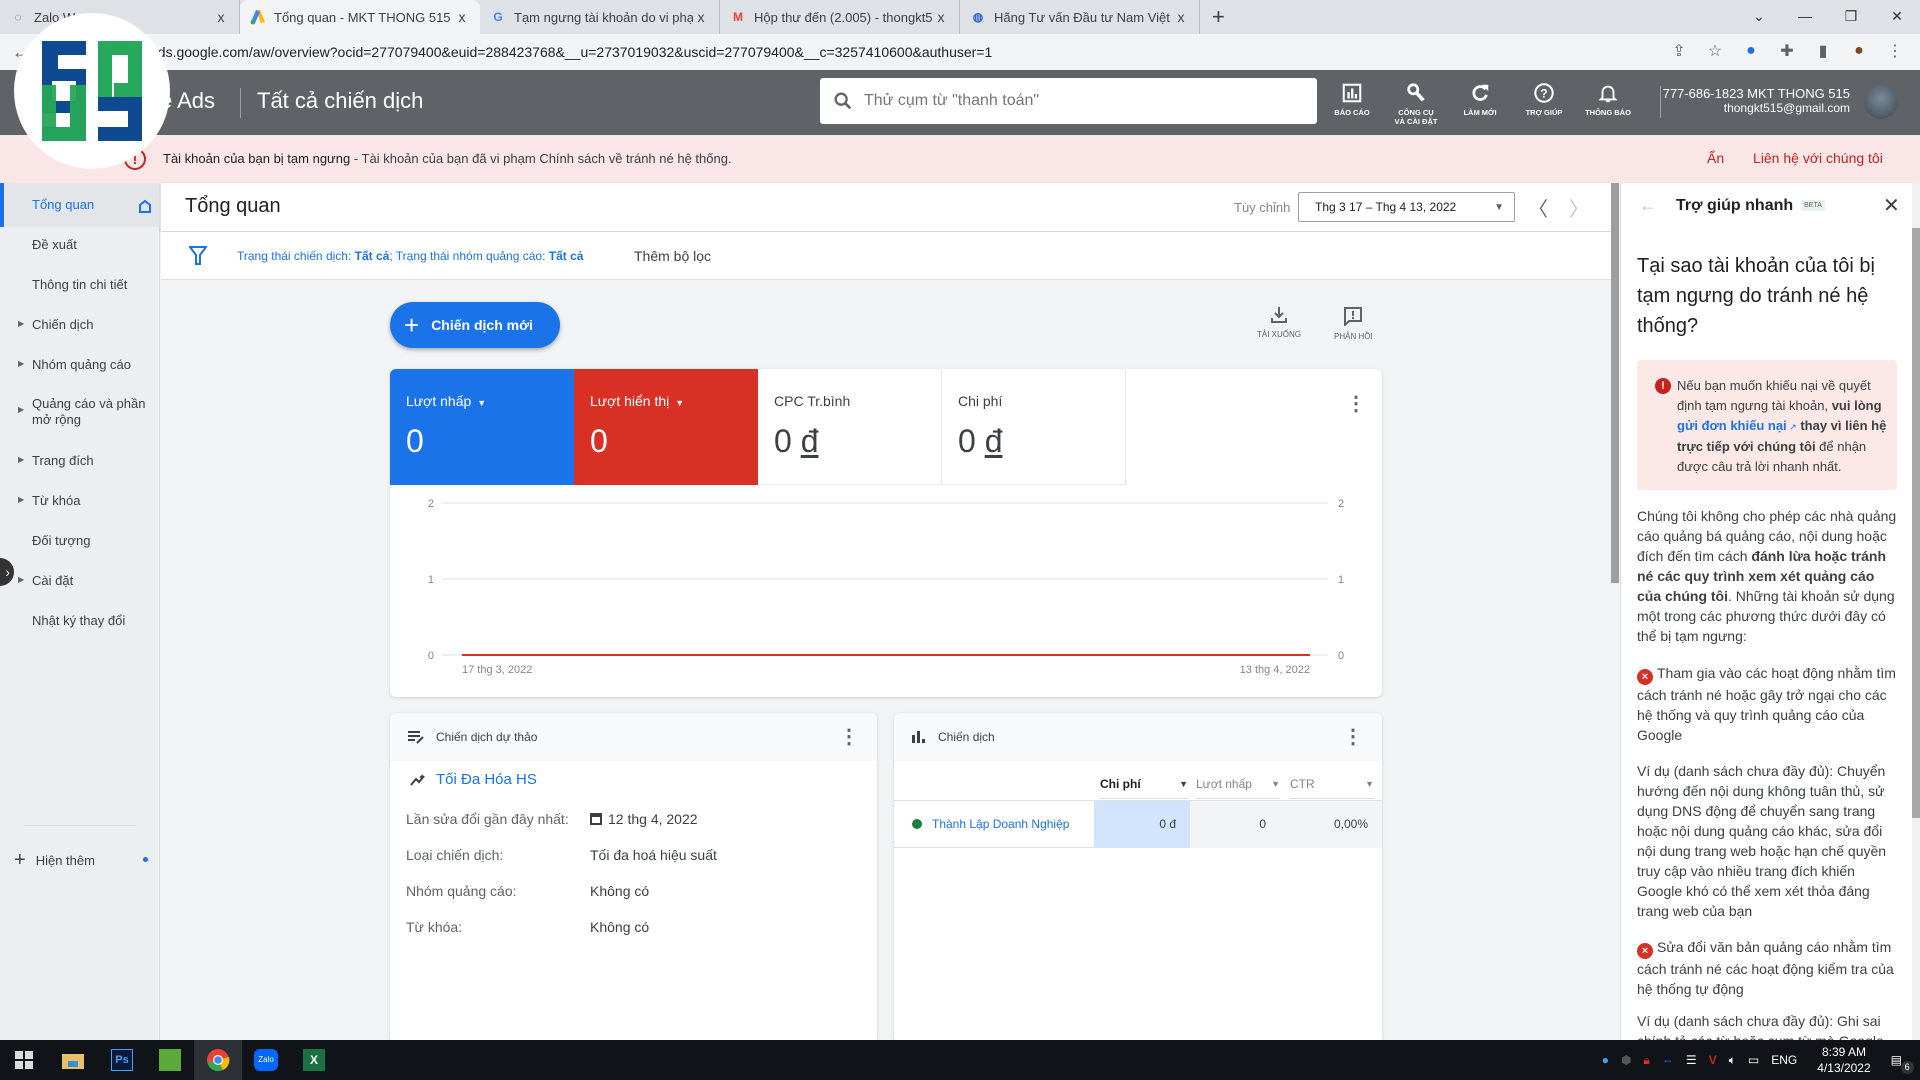 This screenshot has width=1920, height=1080. I want to click on tab-gmail: M Hộp thư đến (2.005) - thongkt515 x, so click(840, 17).